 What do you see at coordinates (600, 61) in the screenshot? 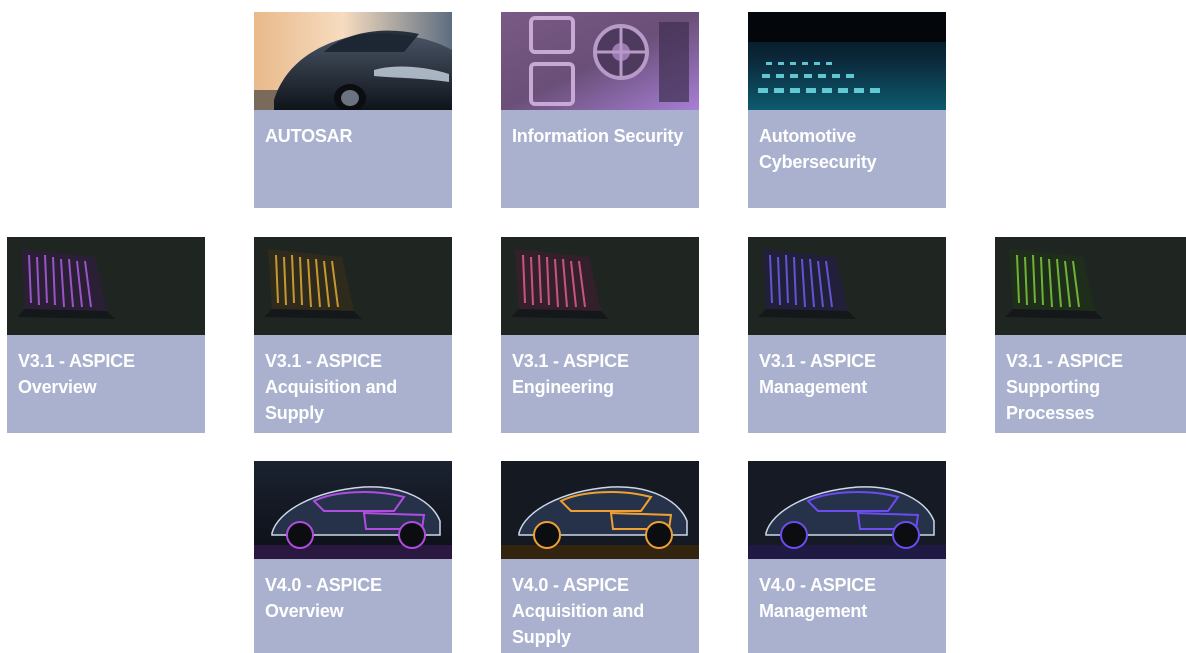
I see `bank-vault-image` at bounding box center [600, 61].